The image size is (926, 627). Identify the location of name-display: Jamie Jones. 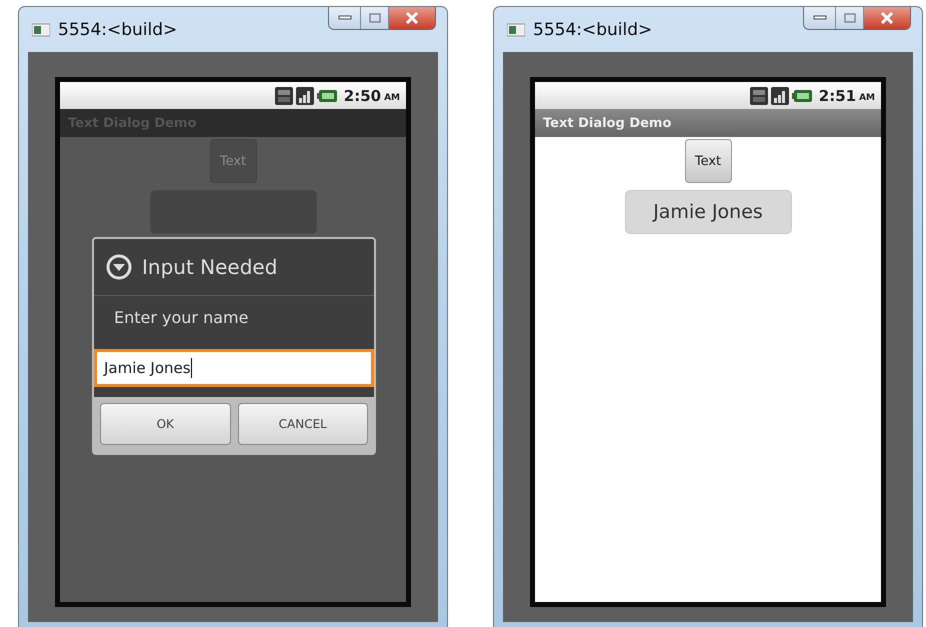
(708, 212).